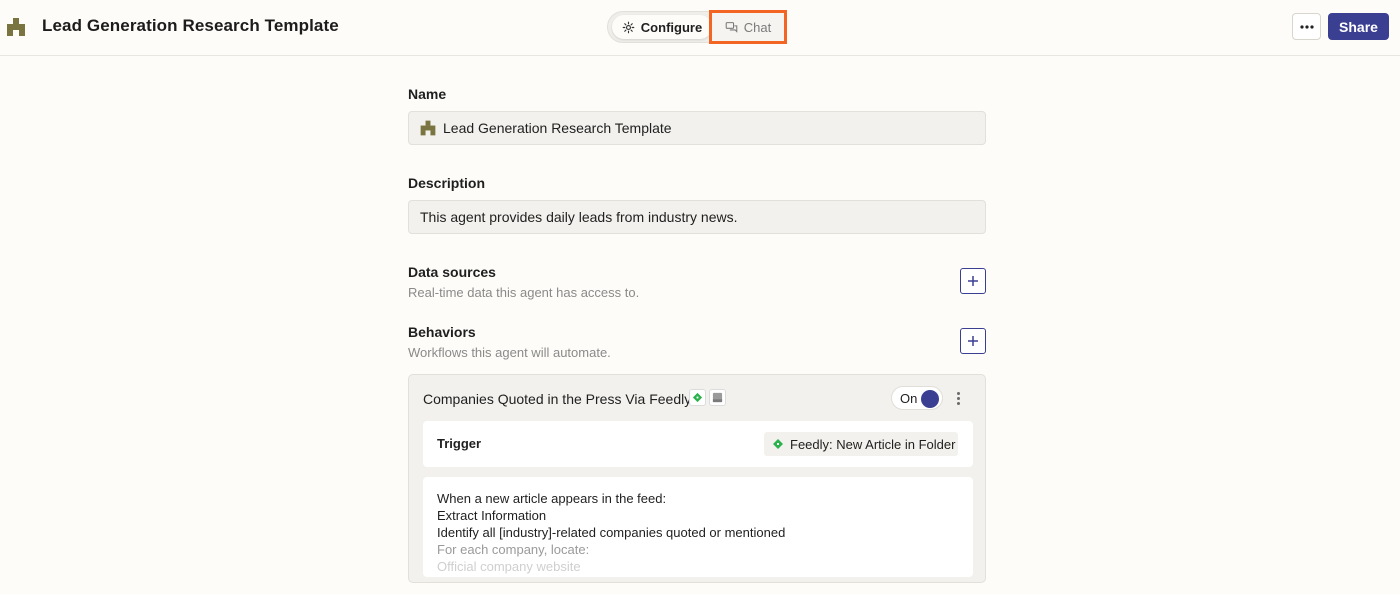  Describe the element at coordinates (557, 399) in the screenshot. I see `behavior-title: Companies Quoted in the Press Via Feedly` at that location.